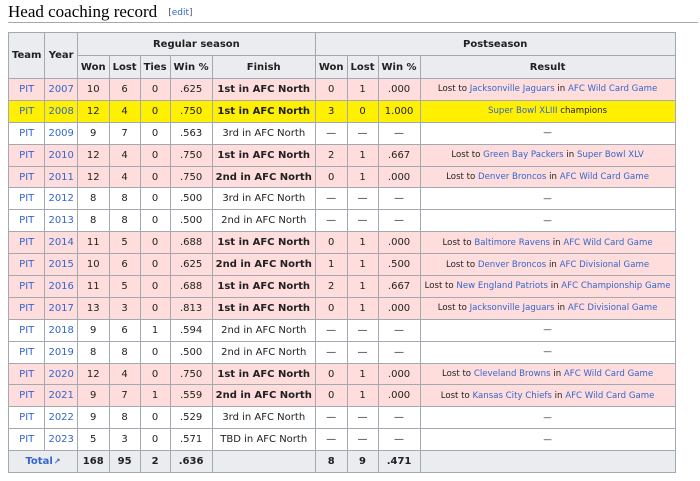  Describe the element at coordinates (60, 220) in the screenshot. I see `year-cell-link: 2013` at that location.